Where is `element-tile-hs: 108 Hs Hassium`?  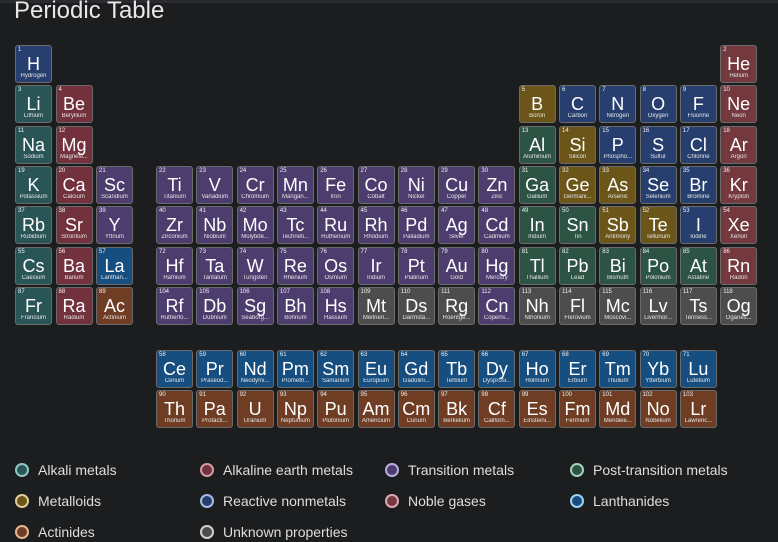 element-tile-hs: 108 Hs Hassium is located at coordinates (336, 305).